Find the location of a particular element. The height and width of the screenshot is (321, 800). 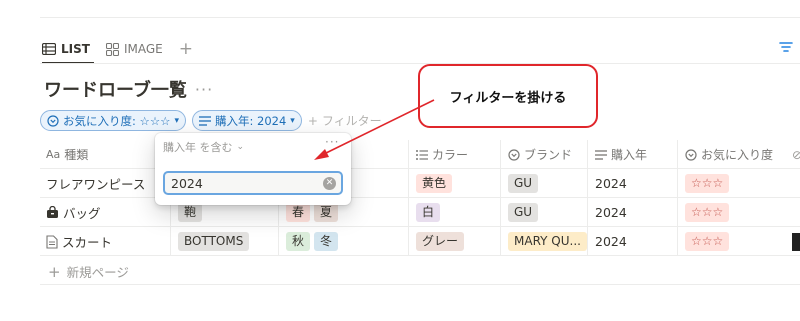

bag-icon is located at coordinates (52, 212).